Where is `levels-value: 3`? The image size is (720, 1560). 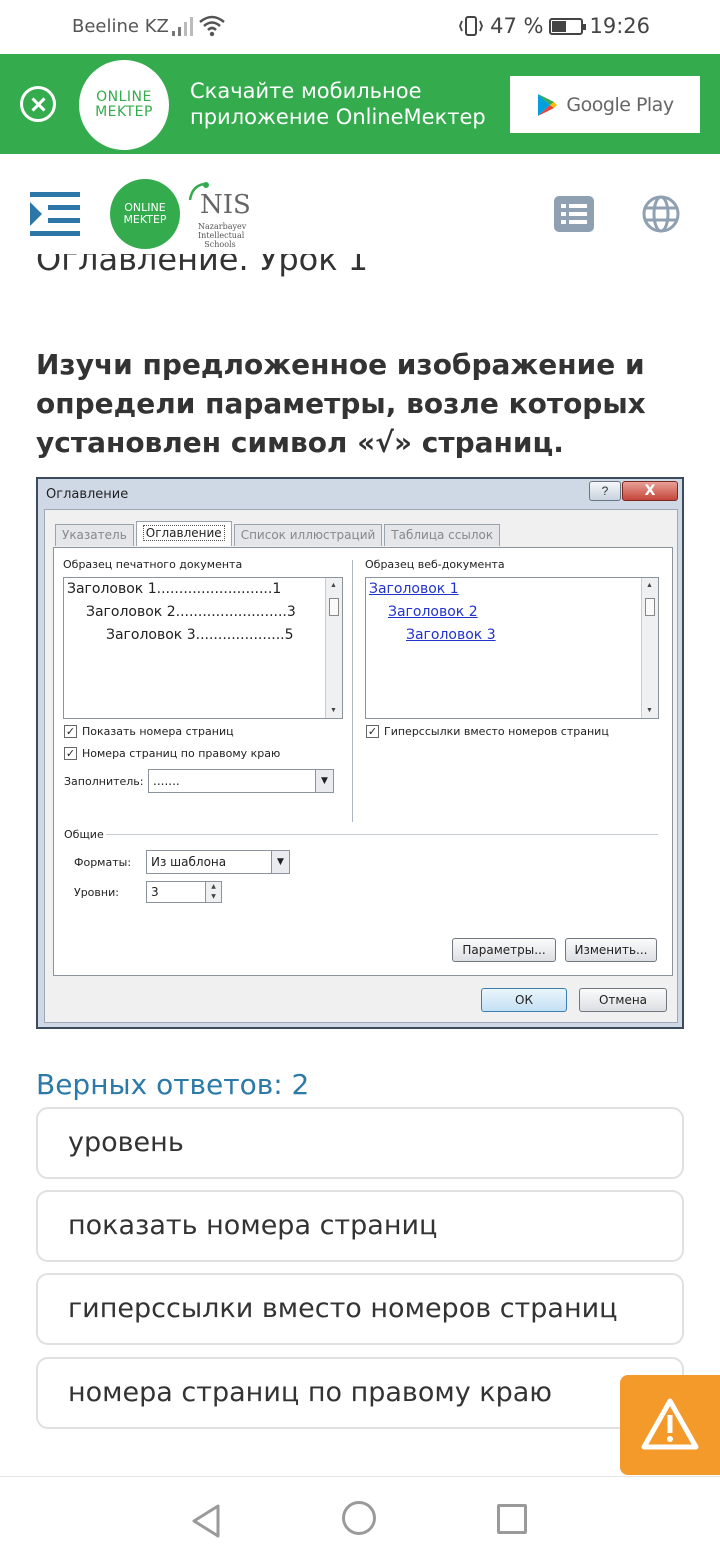
levels-value: 3 is located at coordinates (155, 892).